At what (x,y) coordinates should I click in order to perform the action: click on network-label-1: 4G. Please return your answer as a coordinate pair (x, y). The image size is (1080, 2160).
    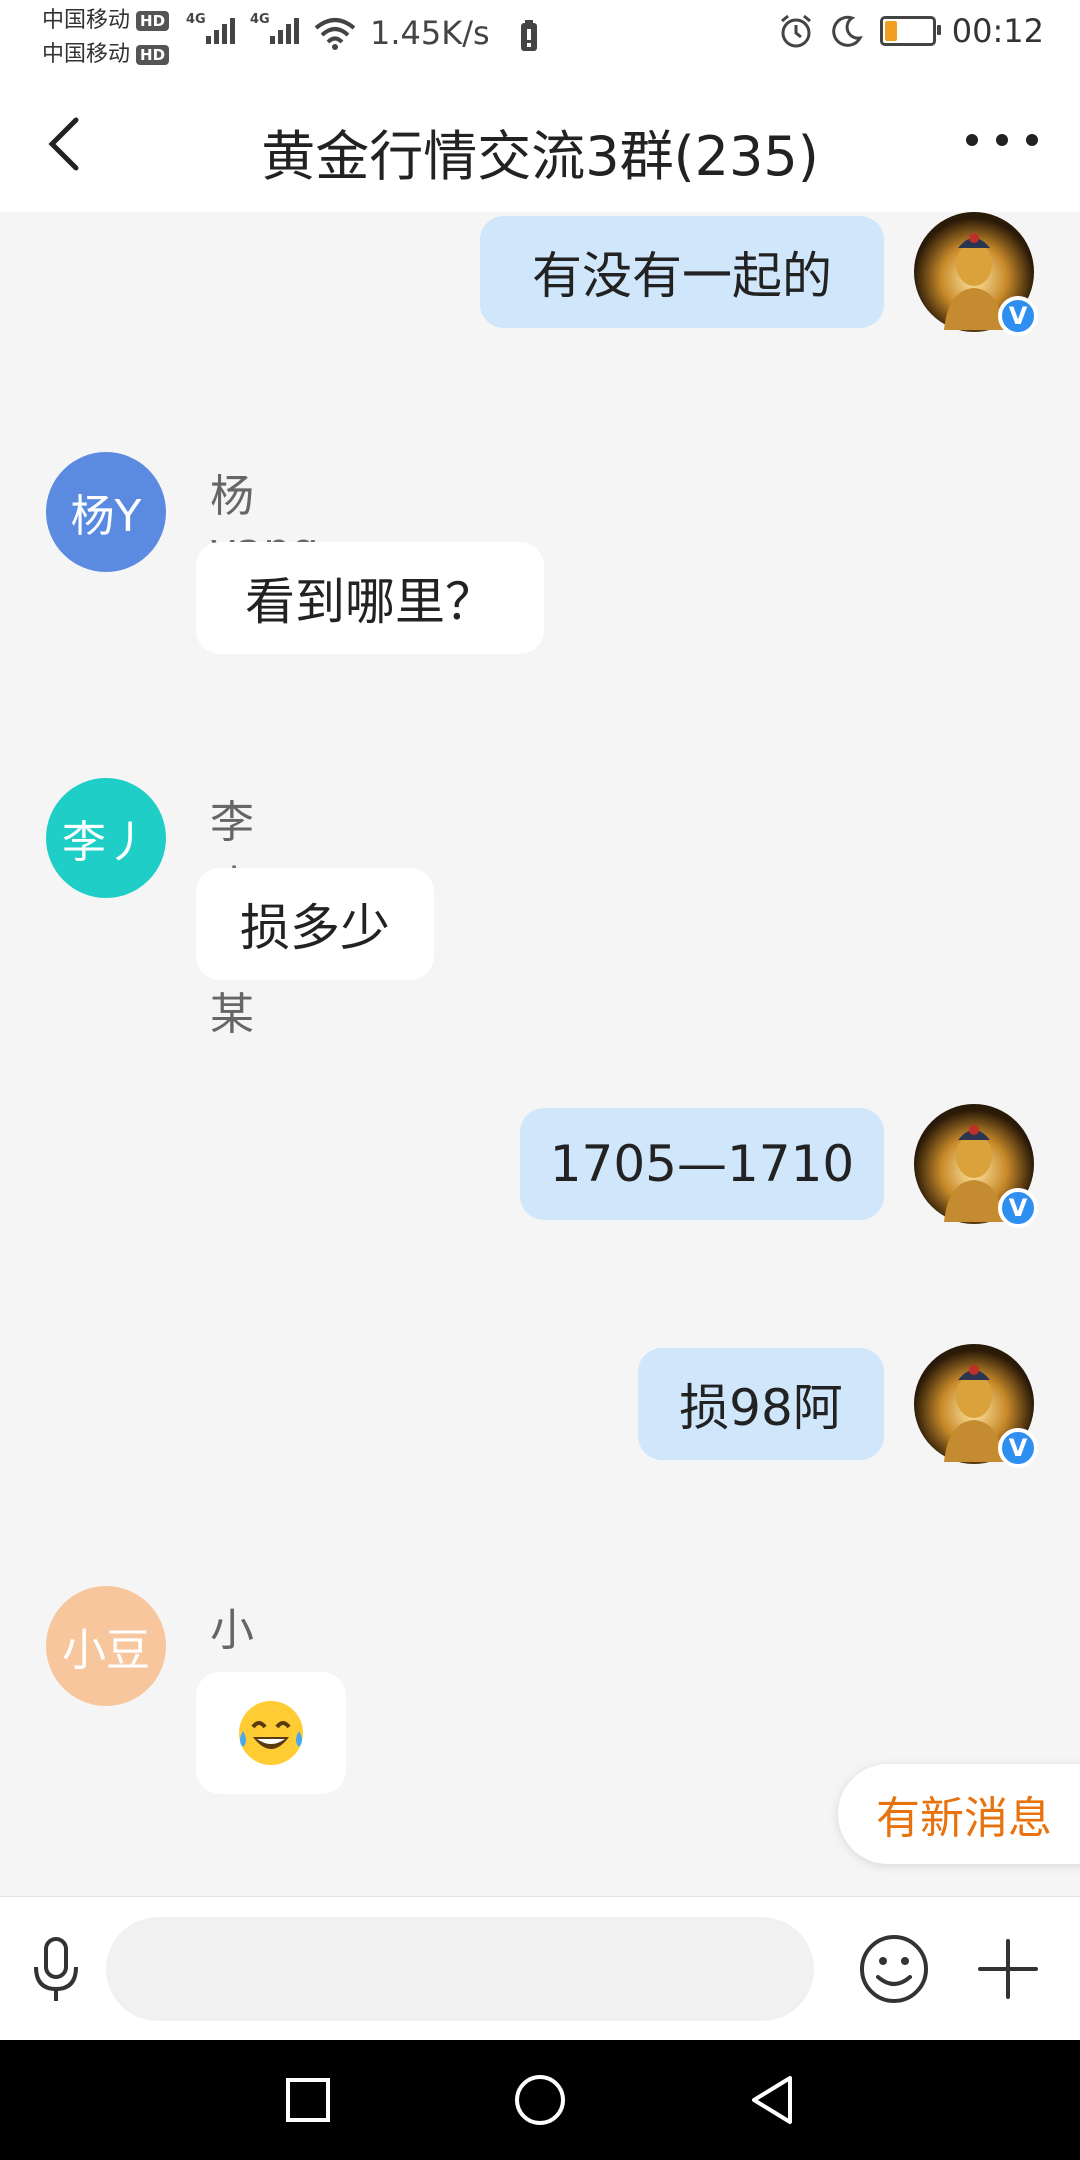
    Looking at the image, I should click on (196, 19).